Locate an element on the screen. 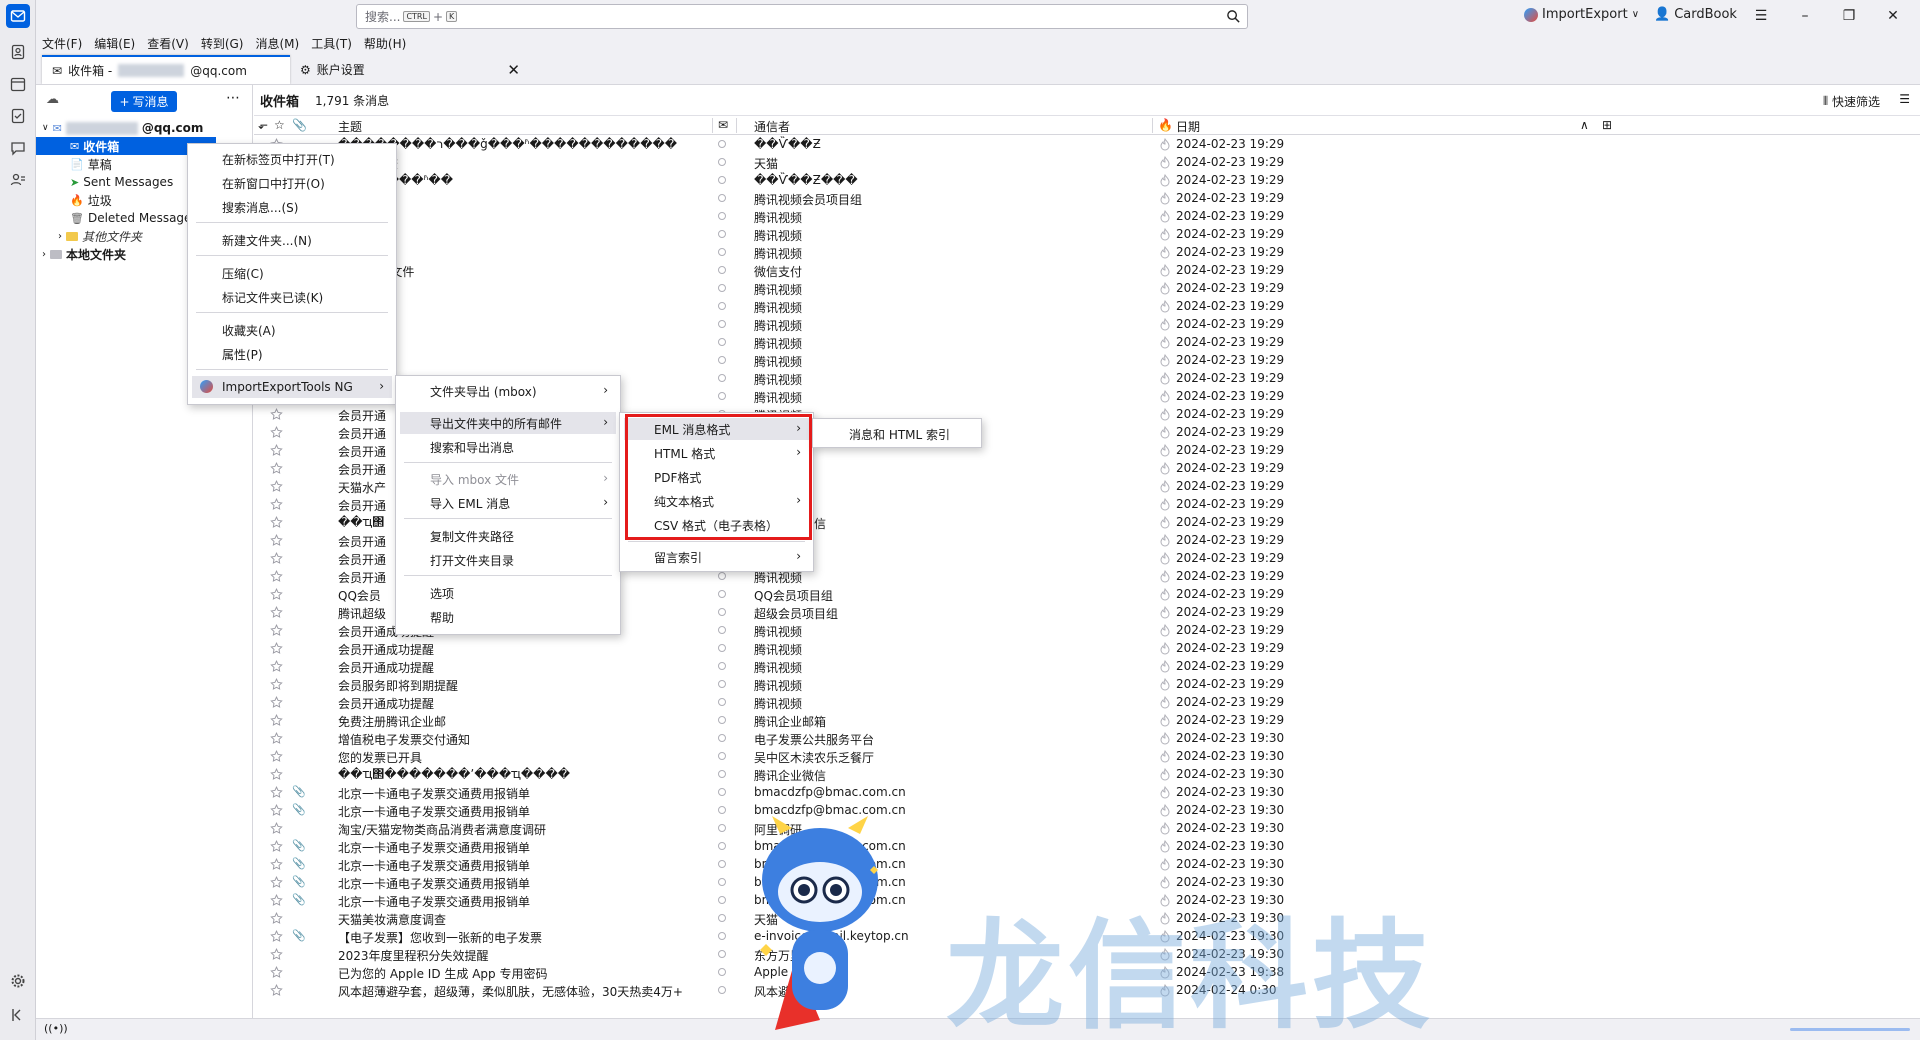 The height and width of the screenshot is (1040, 1920). table-row: 会员开通成功提醒 腾讯视频 2024-02-23 19:29 is located at coordinates (1087, 667).